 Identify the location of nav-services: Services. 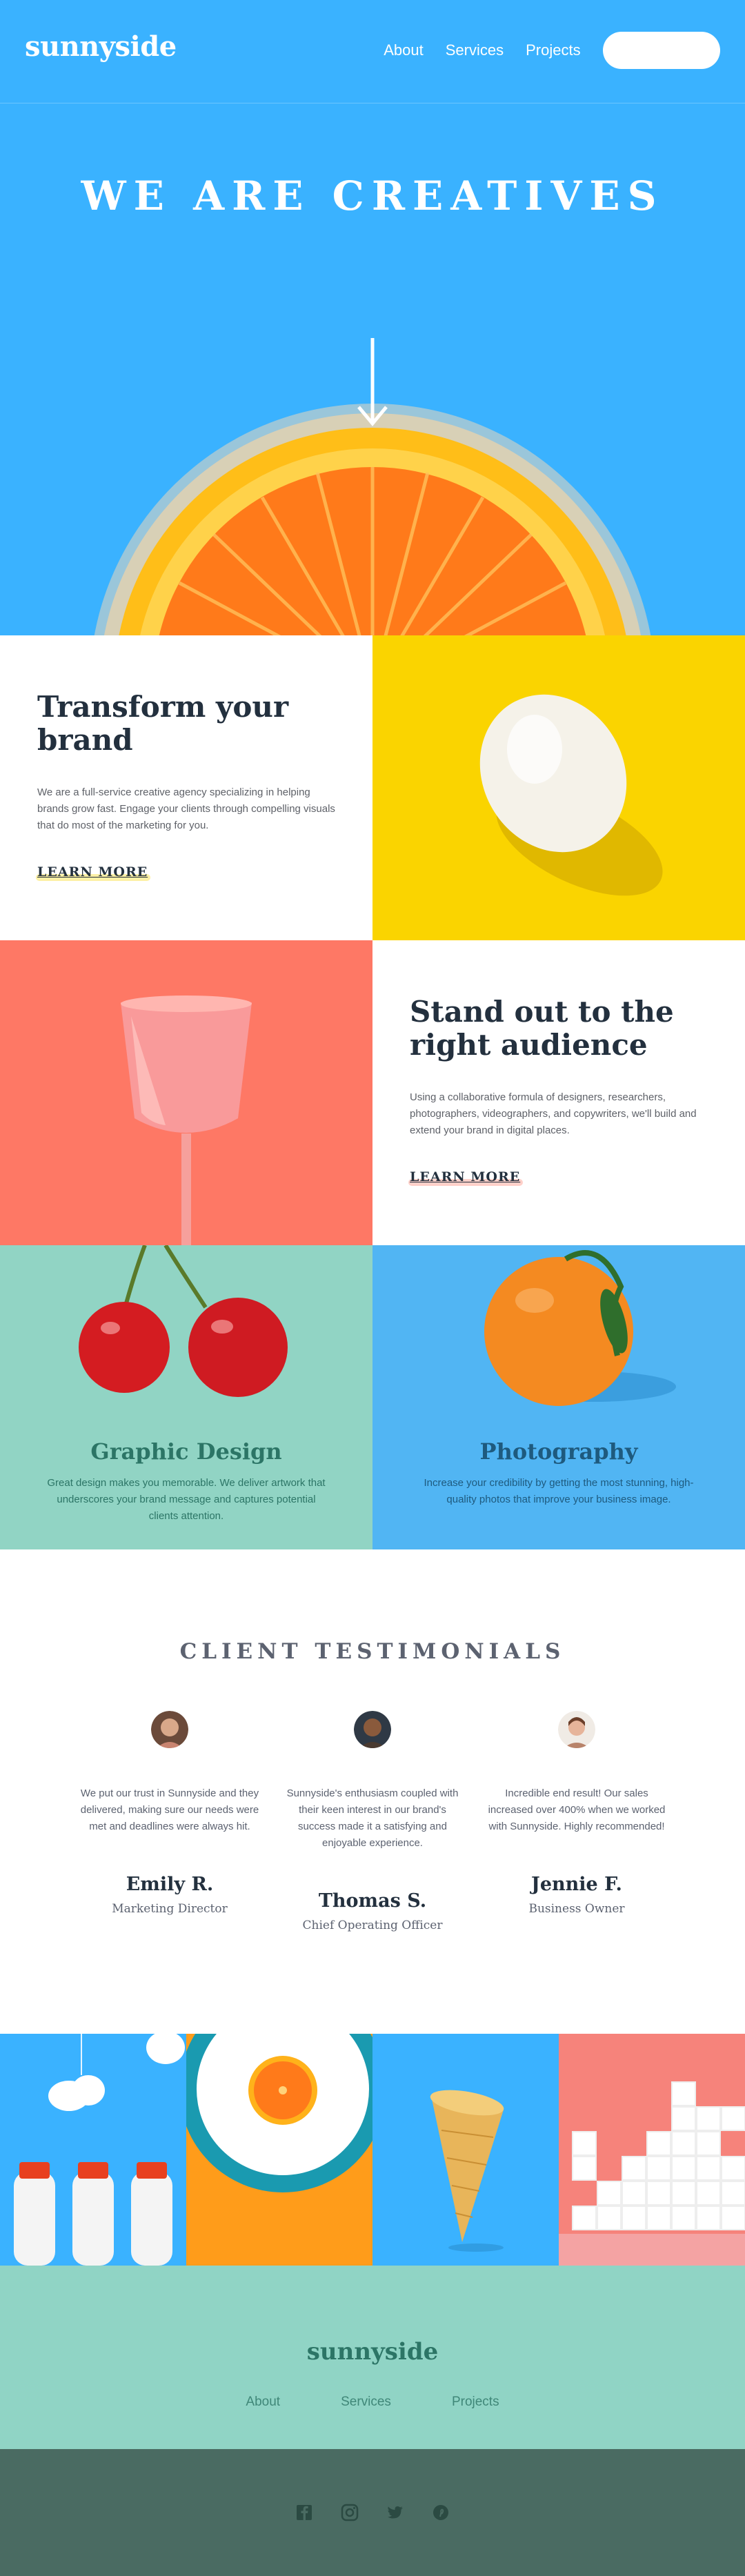
(475, 50).